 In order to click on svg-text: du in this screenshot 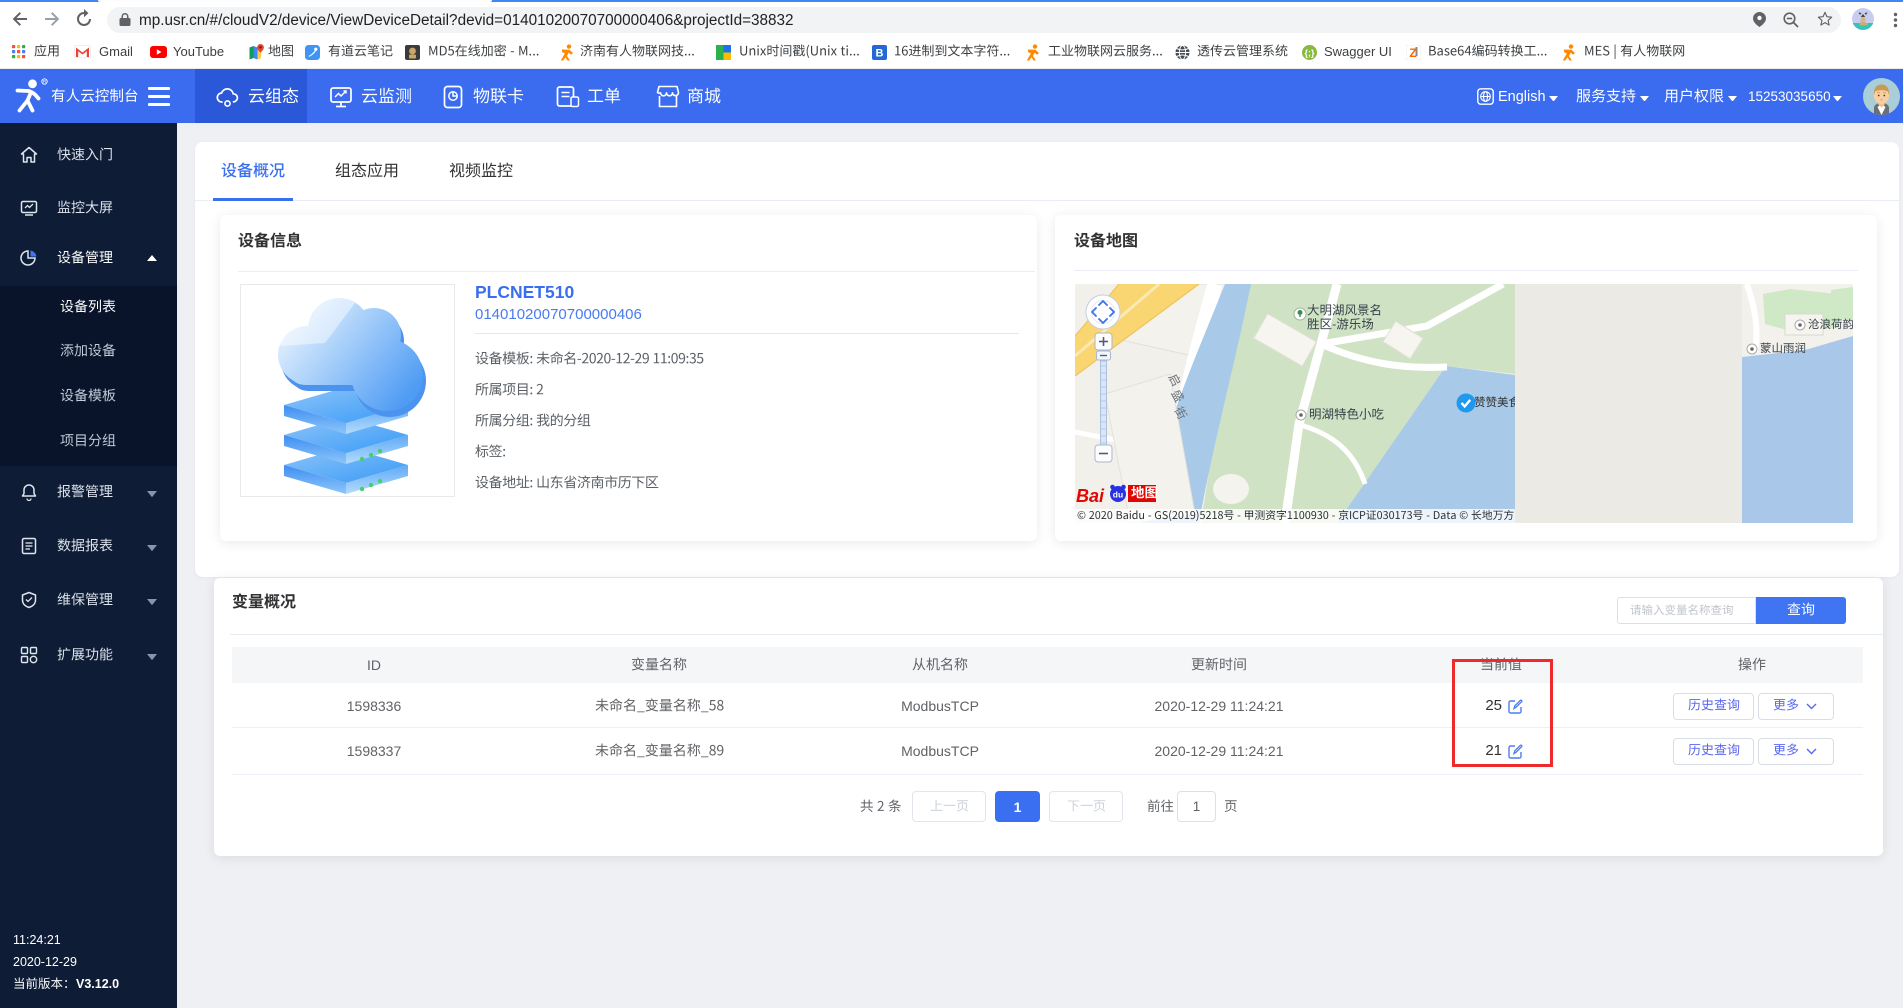, I will do `click(1118, 495)`.